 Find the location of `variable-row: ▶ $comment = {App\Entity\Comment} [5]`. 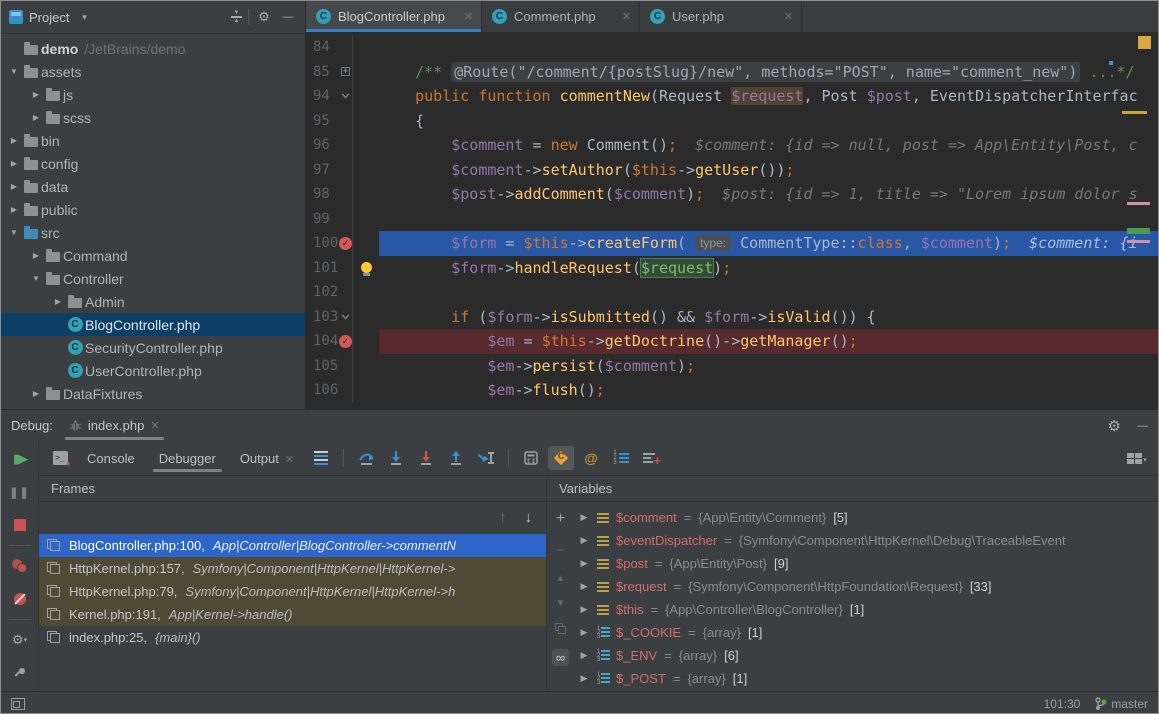

variable-row: ▶ $comment = {App\Entity\Comment} [5] is located at coordinates (866, 517).